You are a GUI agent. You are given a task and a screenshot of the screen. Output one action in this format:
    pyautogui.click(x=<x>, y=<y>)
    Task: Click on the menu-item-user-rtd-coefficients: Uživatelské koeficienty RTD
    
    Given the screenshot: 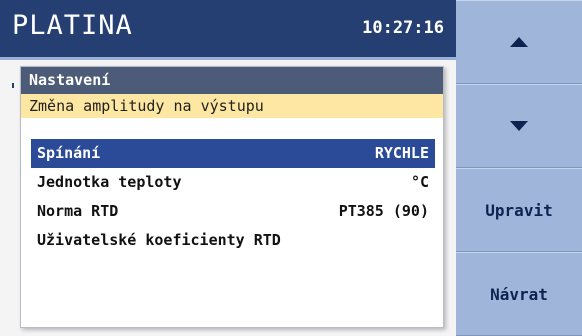 What is the action you would take?
    pyautogui.click(x=233, y=240)
    